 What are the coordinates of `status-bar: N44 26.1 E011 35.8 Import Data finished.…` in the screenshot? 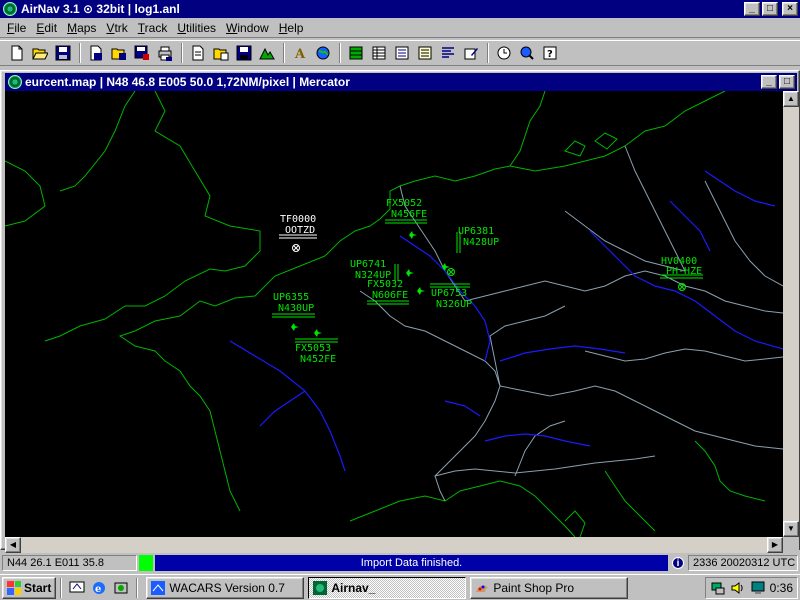 It's located at (400, 563).